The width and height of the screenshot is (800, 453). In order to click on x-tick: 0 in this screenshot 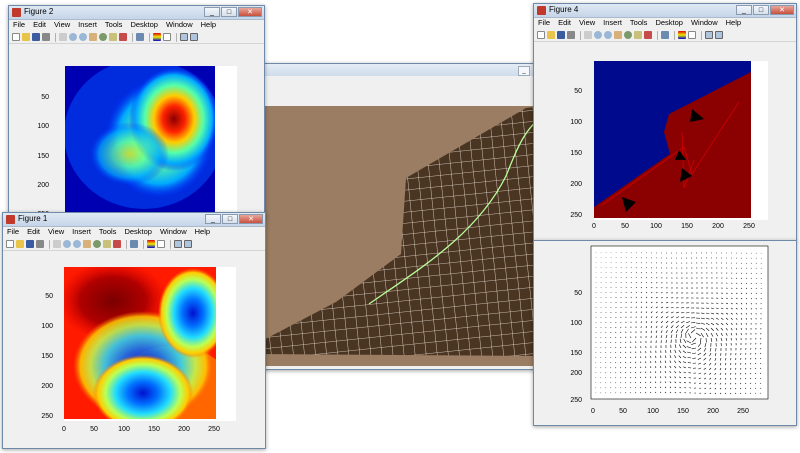, I will do `click(593, 411)`.